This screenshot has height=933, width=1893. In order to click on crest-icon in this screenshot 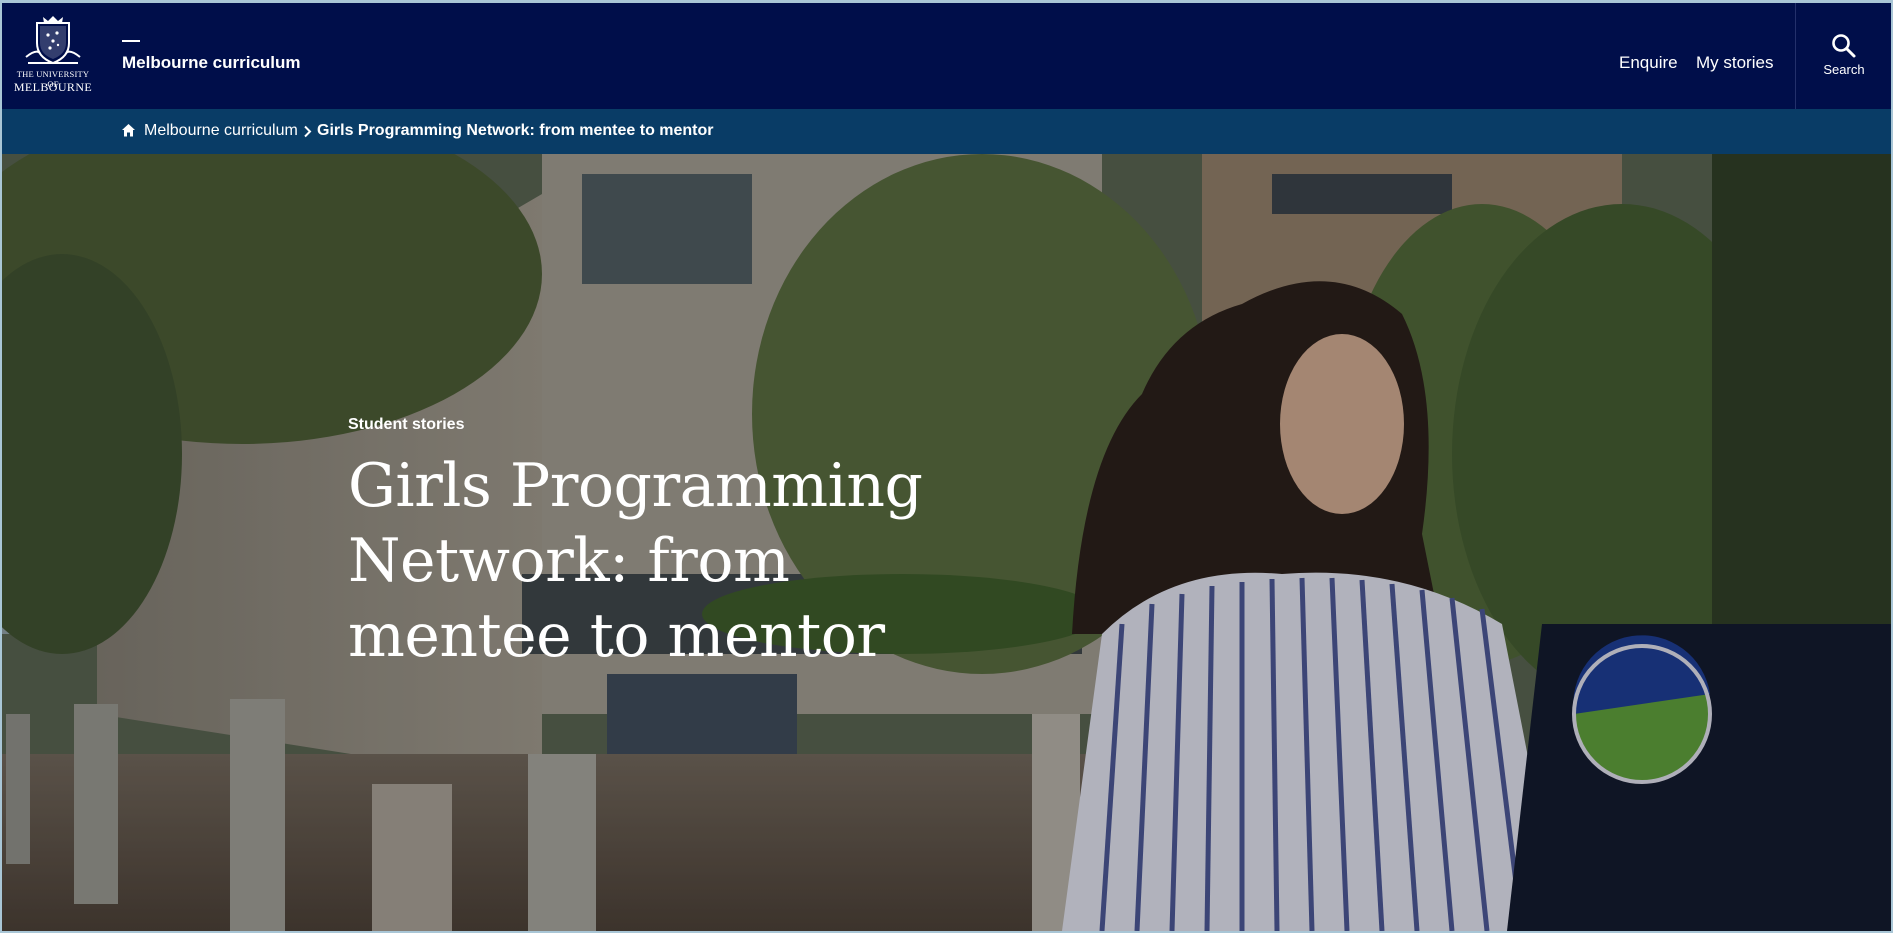, I will do `click(53, 40)`.